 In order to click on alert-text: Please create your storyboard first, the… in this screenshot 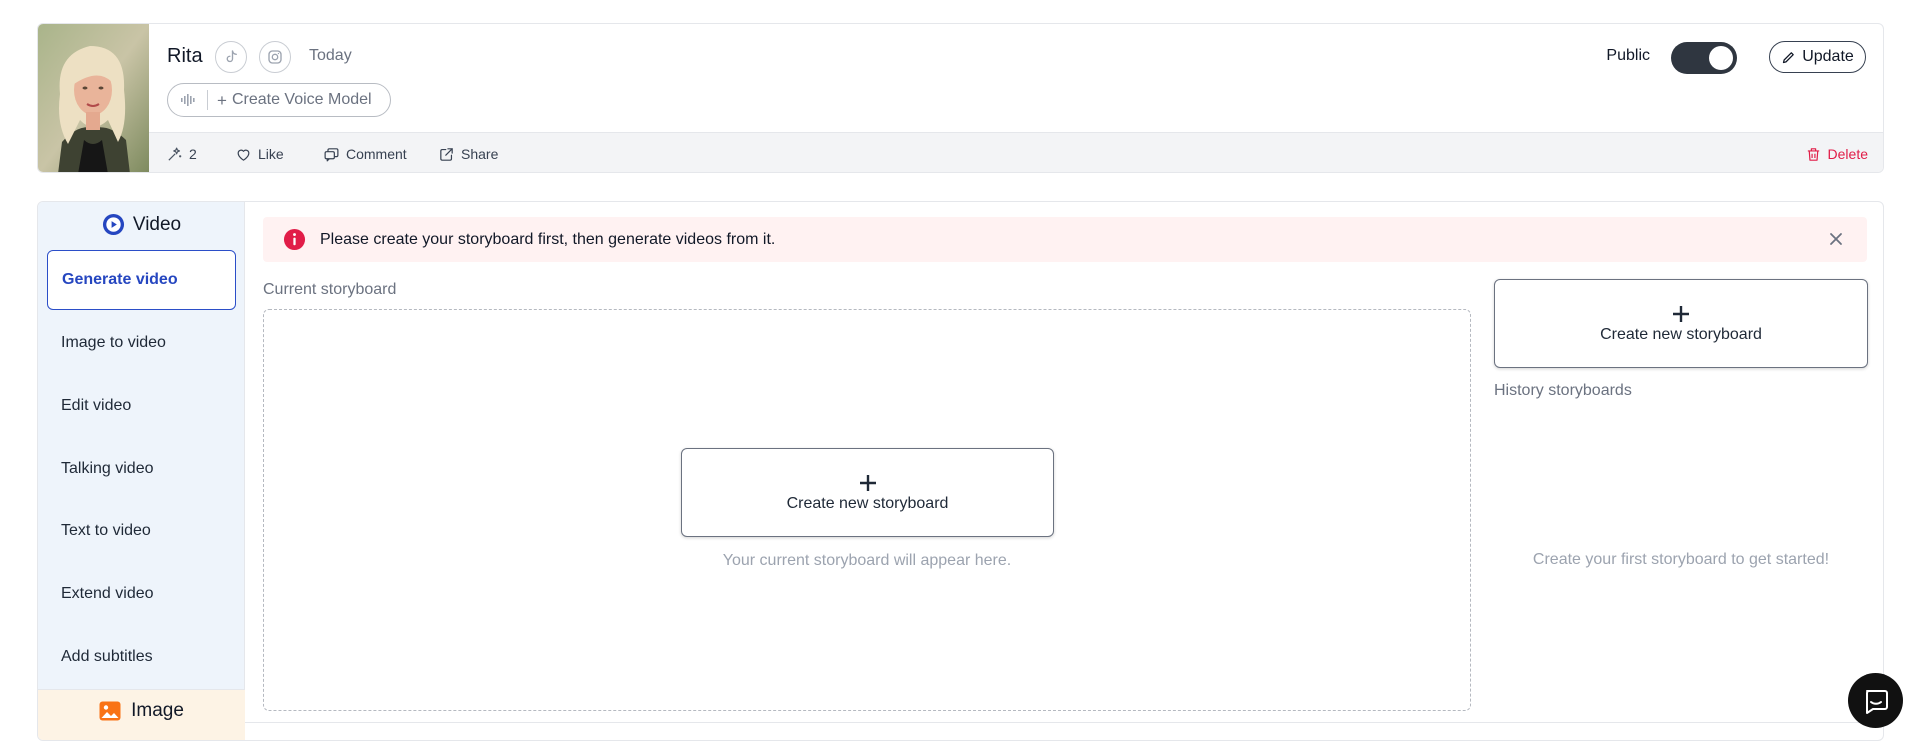, I will do `click(548, 239)`.